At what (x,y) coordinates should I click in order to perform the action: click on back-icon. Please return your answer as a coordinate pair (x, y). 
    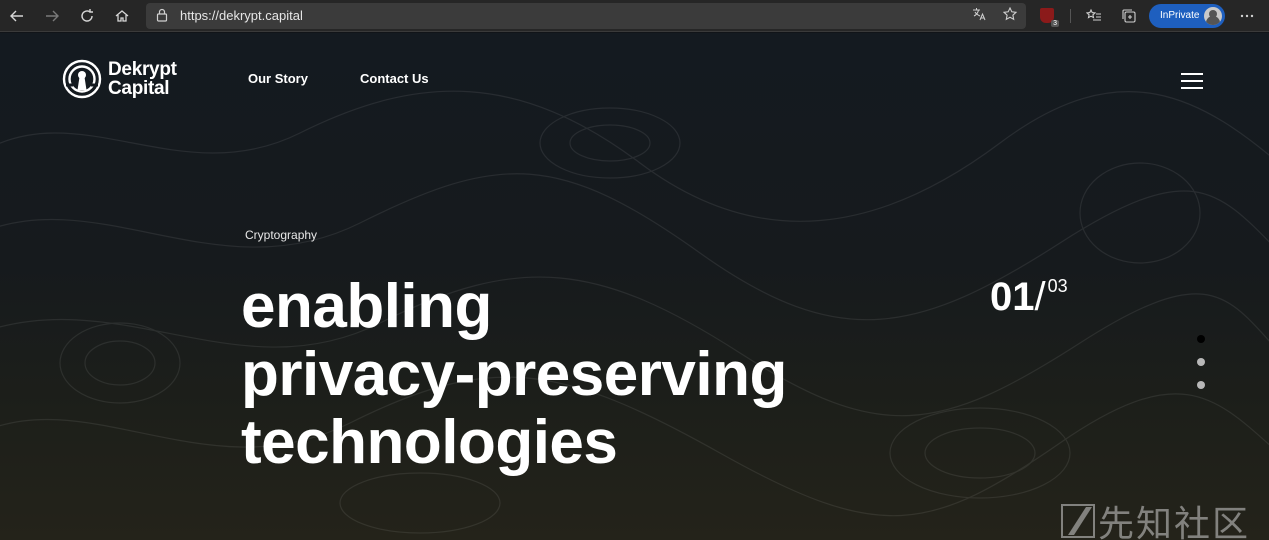
    Looking at the image, I should click on (17, 16).